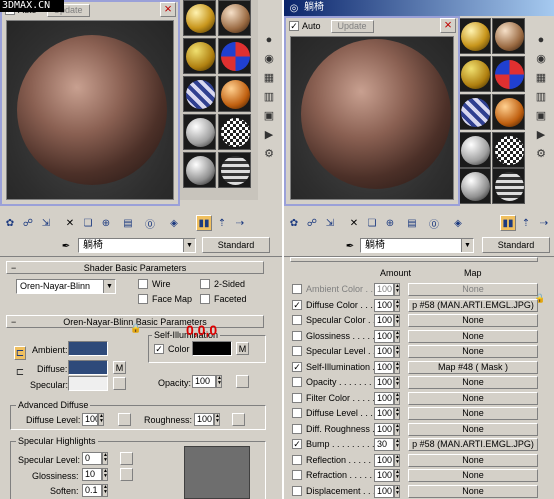  Describe the element at coordinates (204, 223) in the screenshot. I see `show-end-result-icon: ▮▮` at that location.